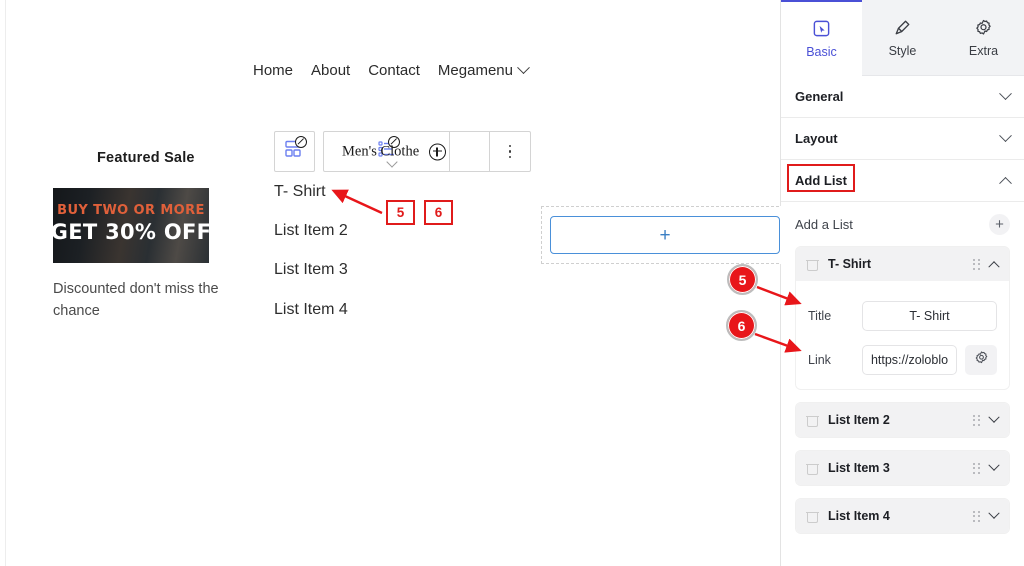 The width and height of the screenshot is (1024, 566). Describe the element at coordinates (850, 264) in the screenshot. I see `list-item-name: T- Shirt` at that location.